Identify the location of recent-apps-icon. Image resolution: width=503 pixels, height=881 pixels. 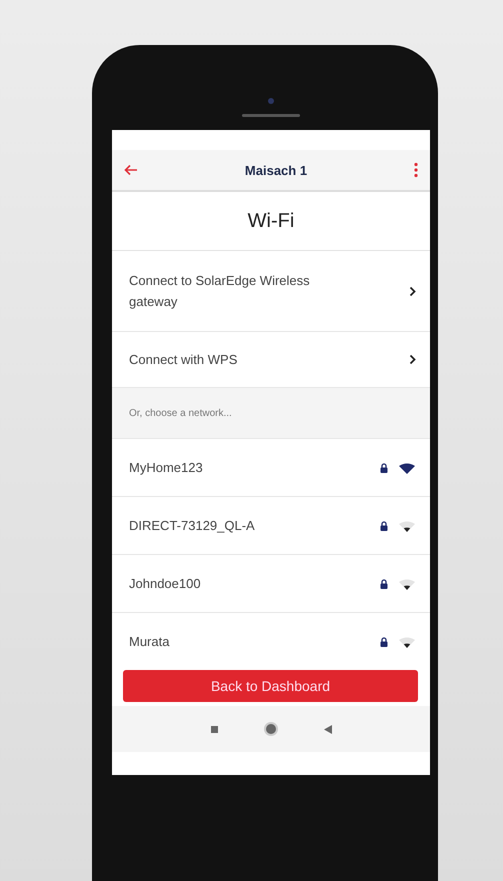
(214, 729).